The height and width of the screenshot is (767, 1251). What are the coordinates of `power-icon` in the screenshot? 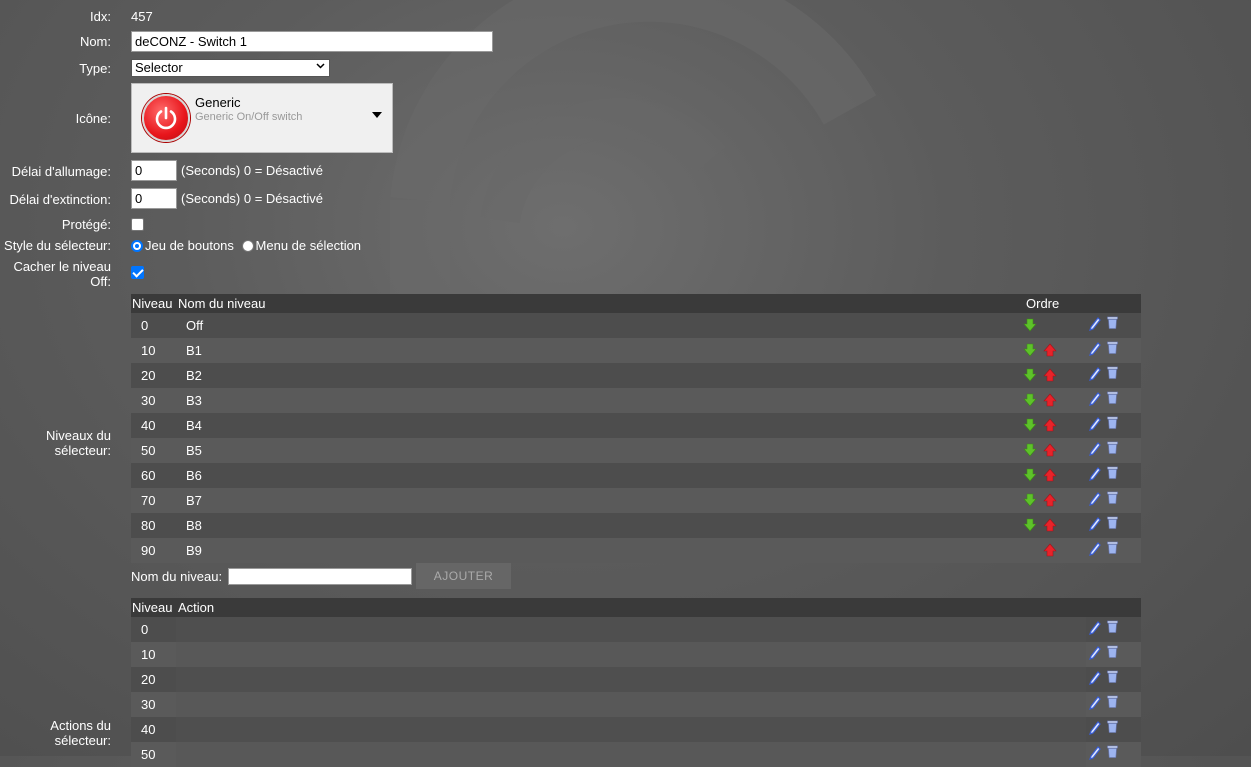 It's located at (166, 118).